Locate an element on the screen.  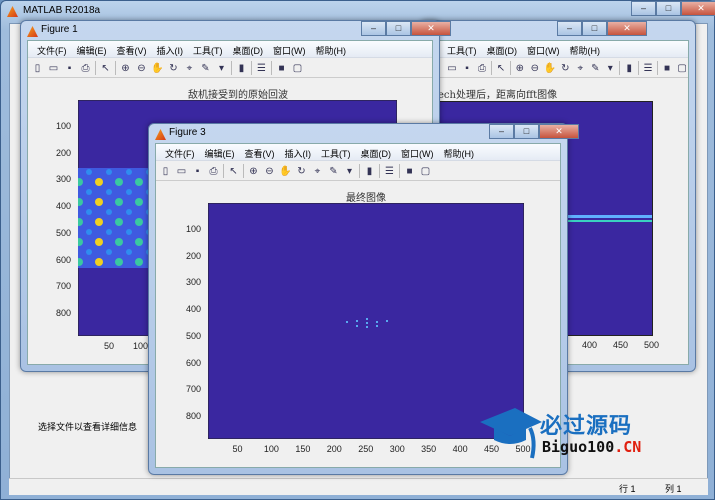
fig2-controls: – □ ✕ is located at coordinates (602, 28).